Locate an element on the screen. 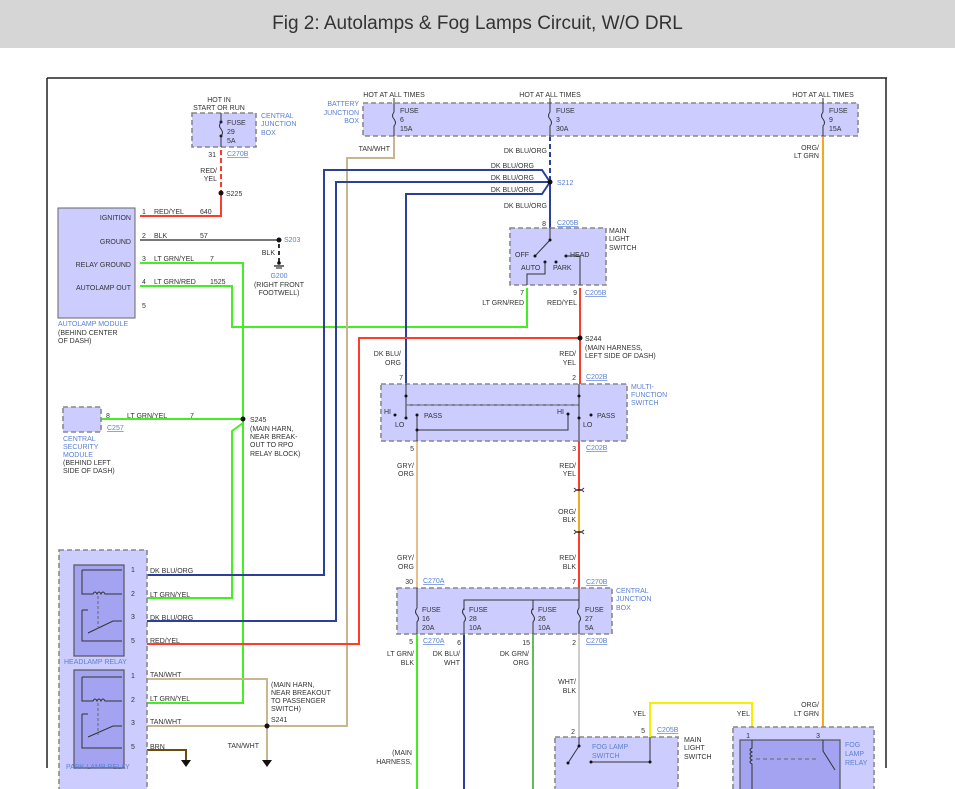 This screenshot has height=789, width=955. connector-id: C257 is located at coordinates (115, 428).